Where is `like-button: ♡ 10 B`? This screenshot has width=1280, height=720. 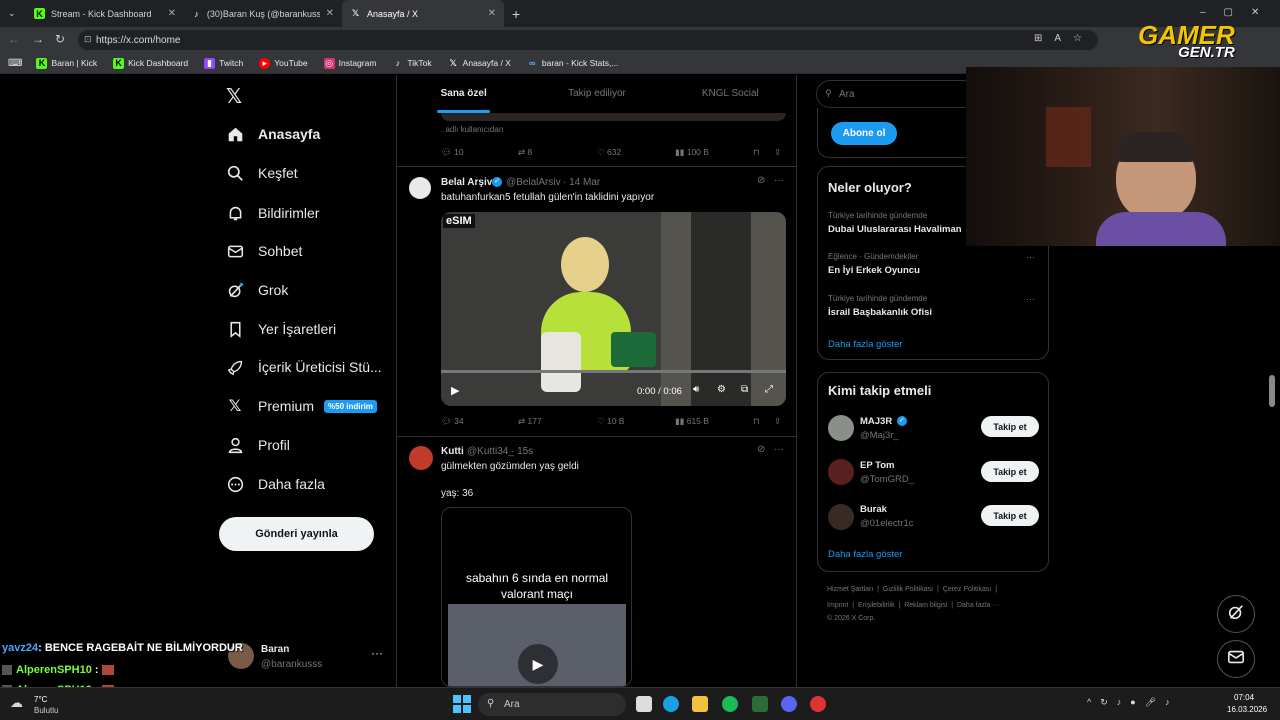
like-button: ♡ 10 B is located at coordinates (610, 421).